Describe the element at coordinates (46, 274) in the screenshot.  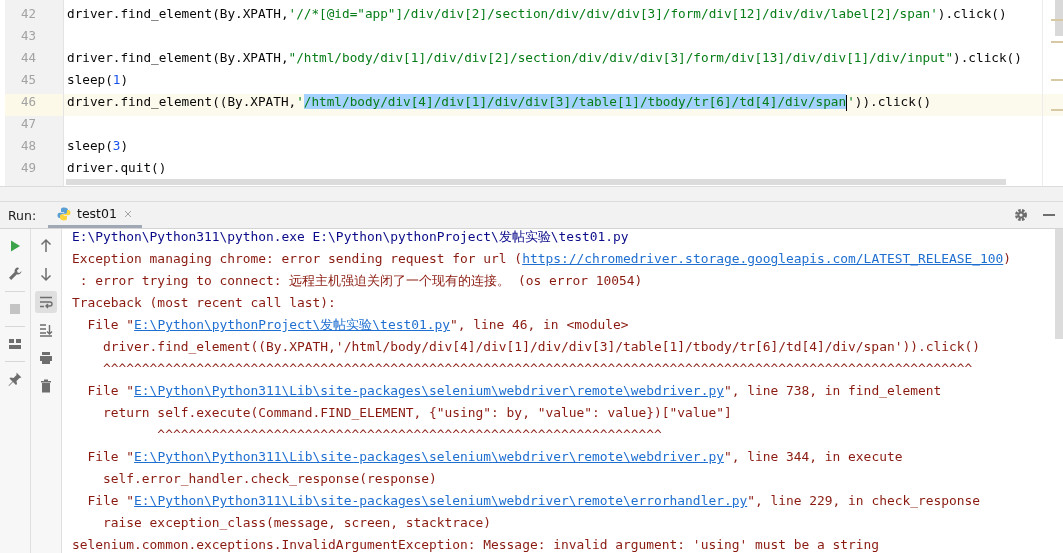
I see `arrow-down-icon` at that location.